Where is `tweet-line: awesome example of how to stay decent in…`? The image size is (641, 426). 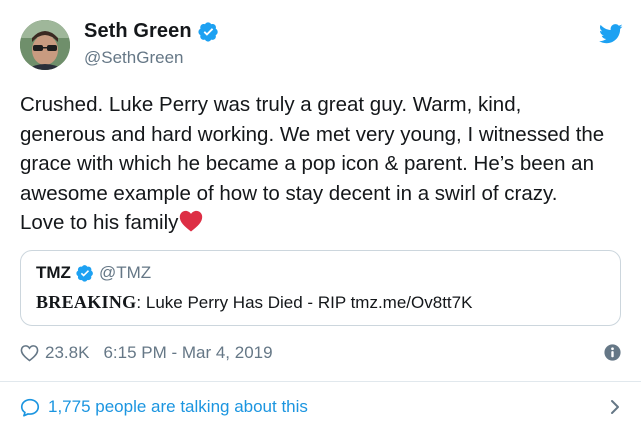 tweet-line: awesome example of how to stay decent in… is located at coordinates (289, 193).